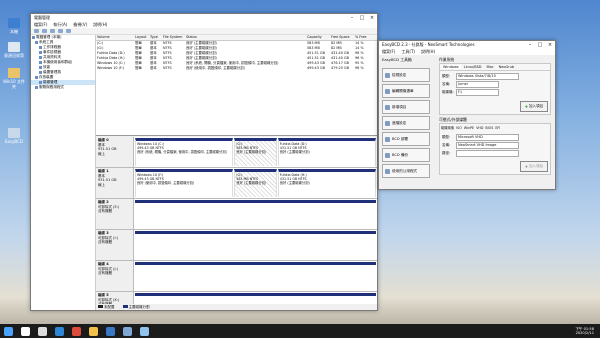  What do you see at coordinates (127, 331) in the screenshot?
I see `computer-management-icon` at bounding box center [127, 331].